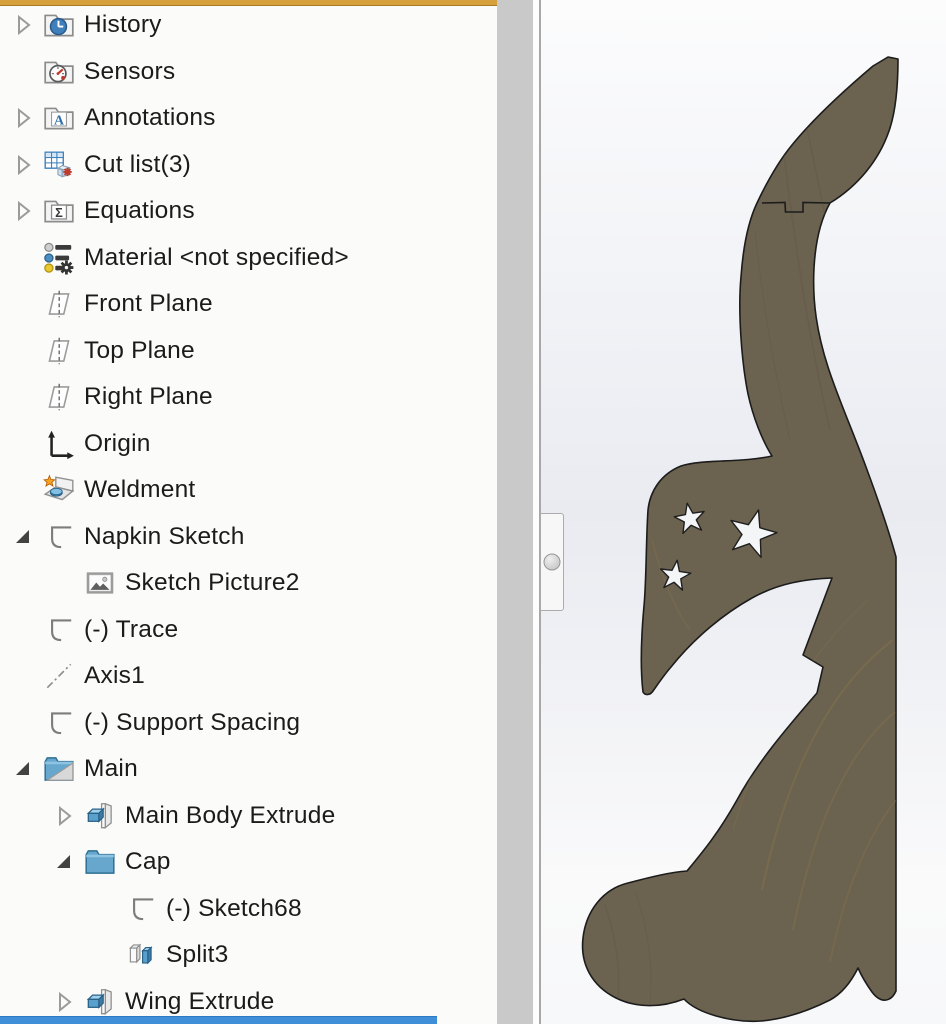 This screenshot has height=1024, width=946. Describe the element at coordinates (59, 676) in the screenshot. I see `axis-icon` at that location.